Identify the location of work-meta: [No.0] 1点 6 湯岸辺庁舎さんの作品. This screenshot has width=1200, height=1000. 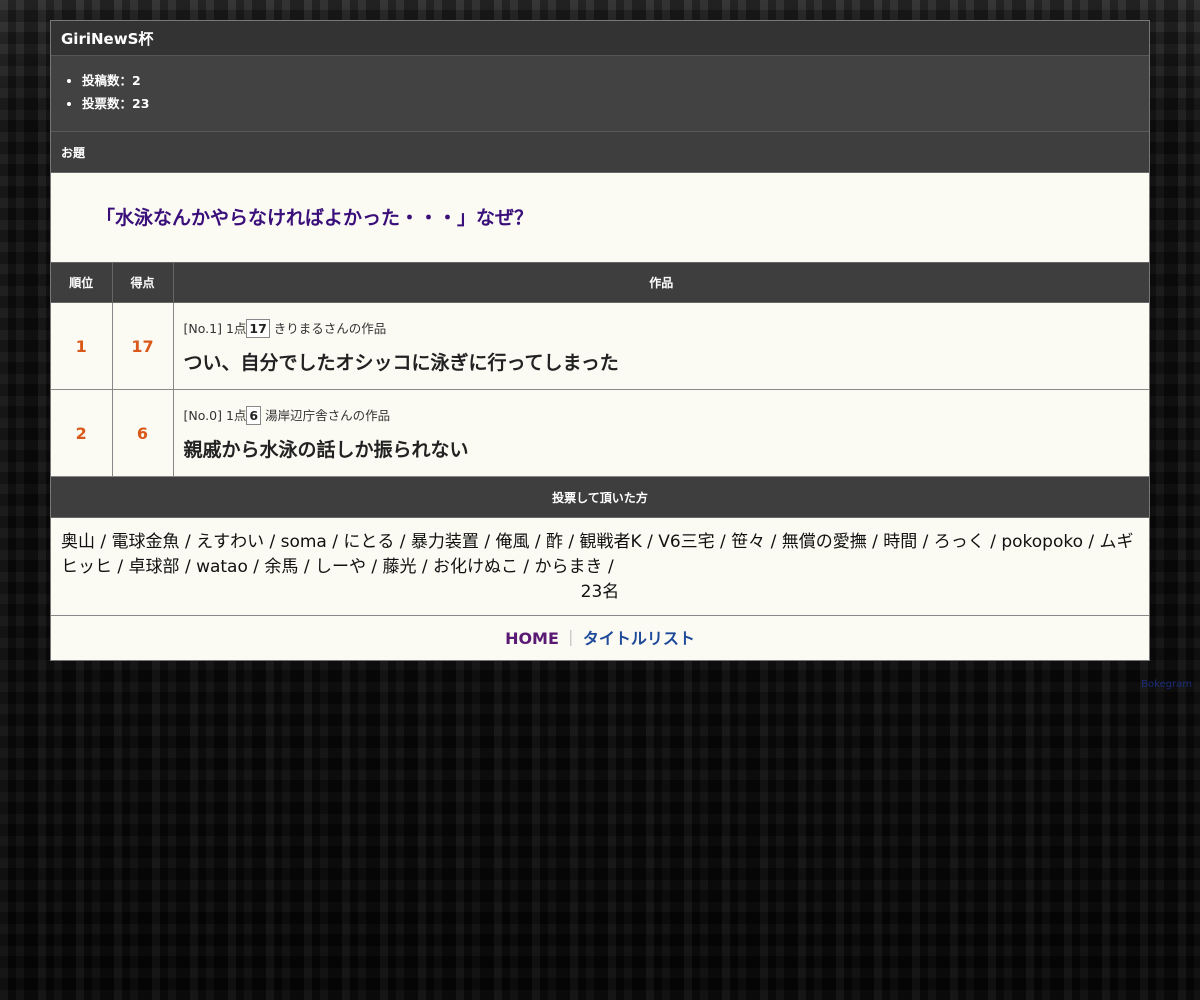
(667, 415).